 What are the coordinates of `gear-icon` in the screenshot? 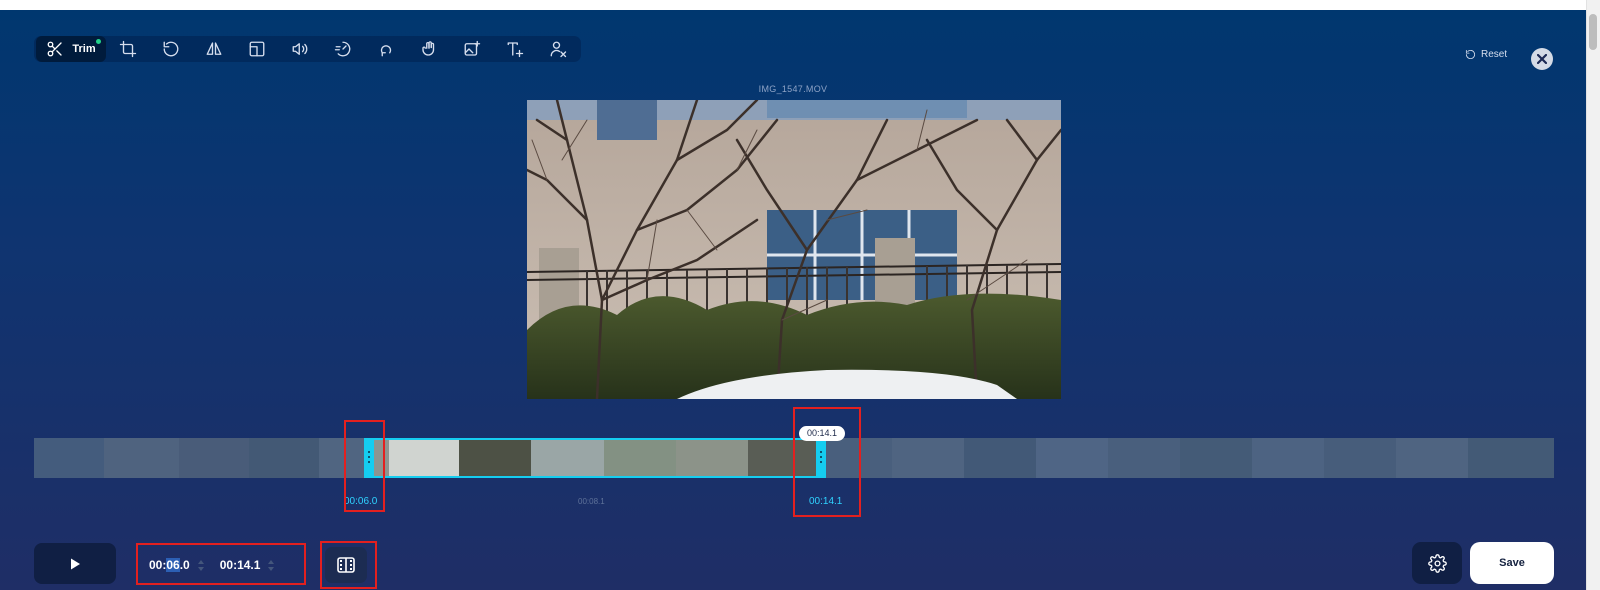 It's located at (1437, 563).